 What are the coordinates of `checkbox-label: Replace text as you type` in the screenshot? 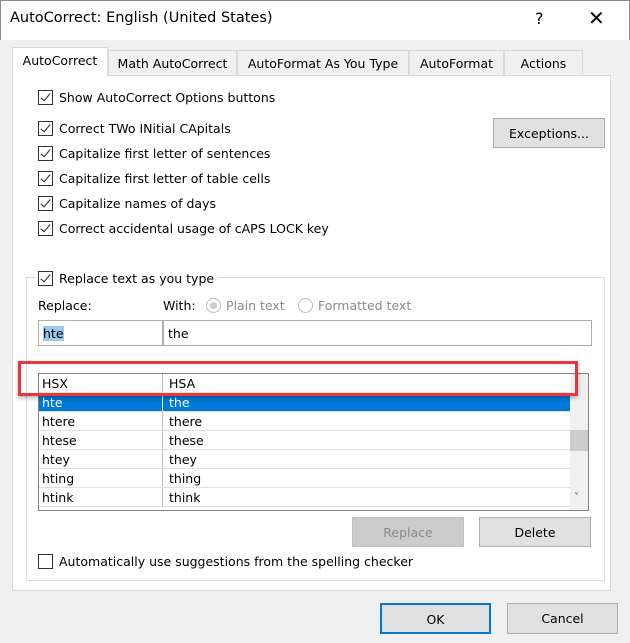 It's located at (137, 278).